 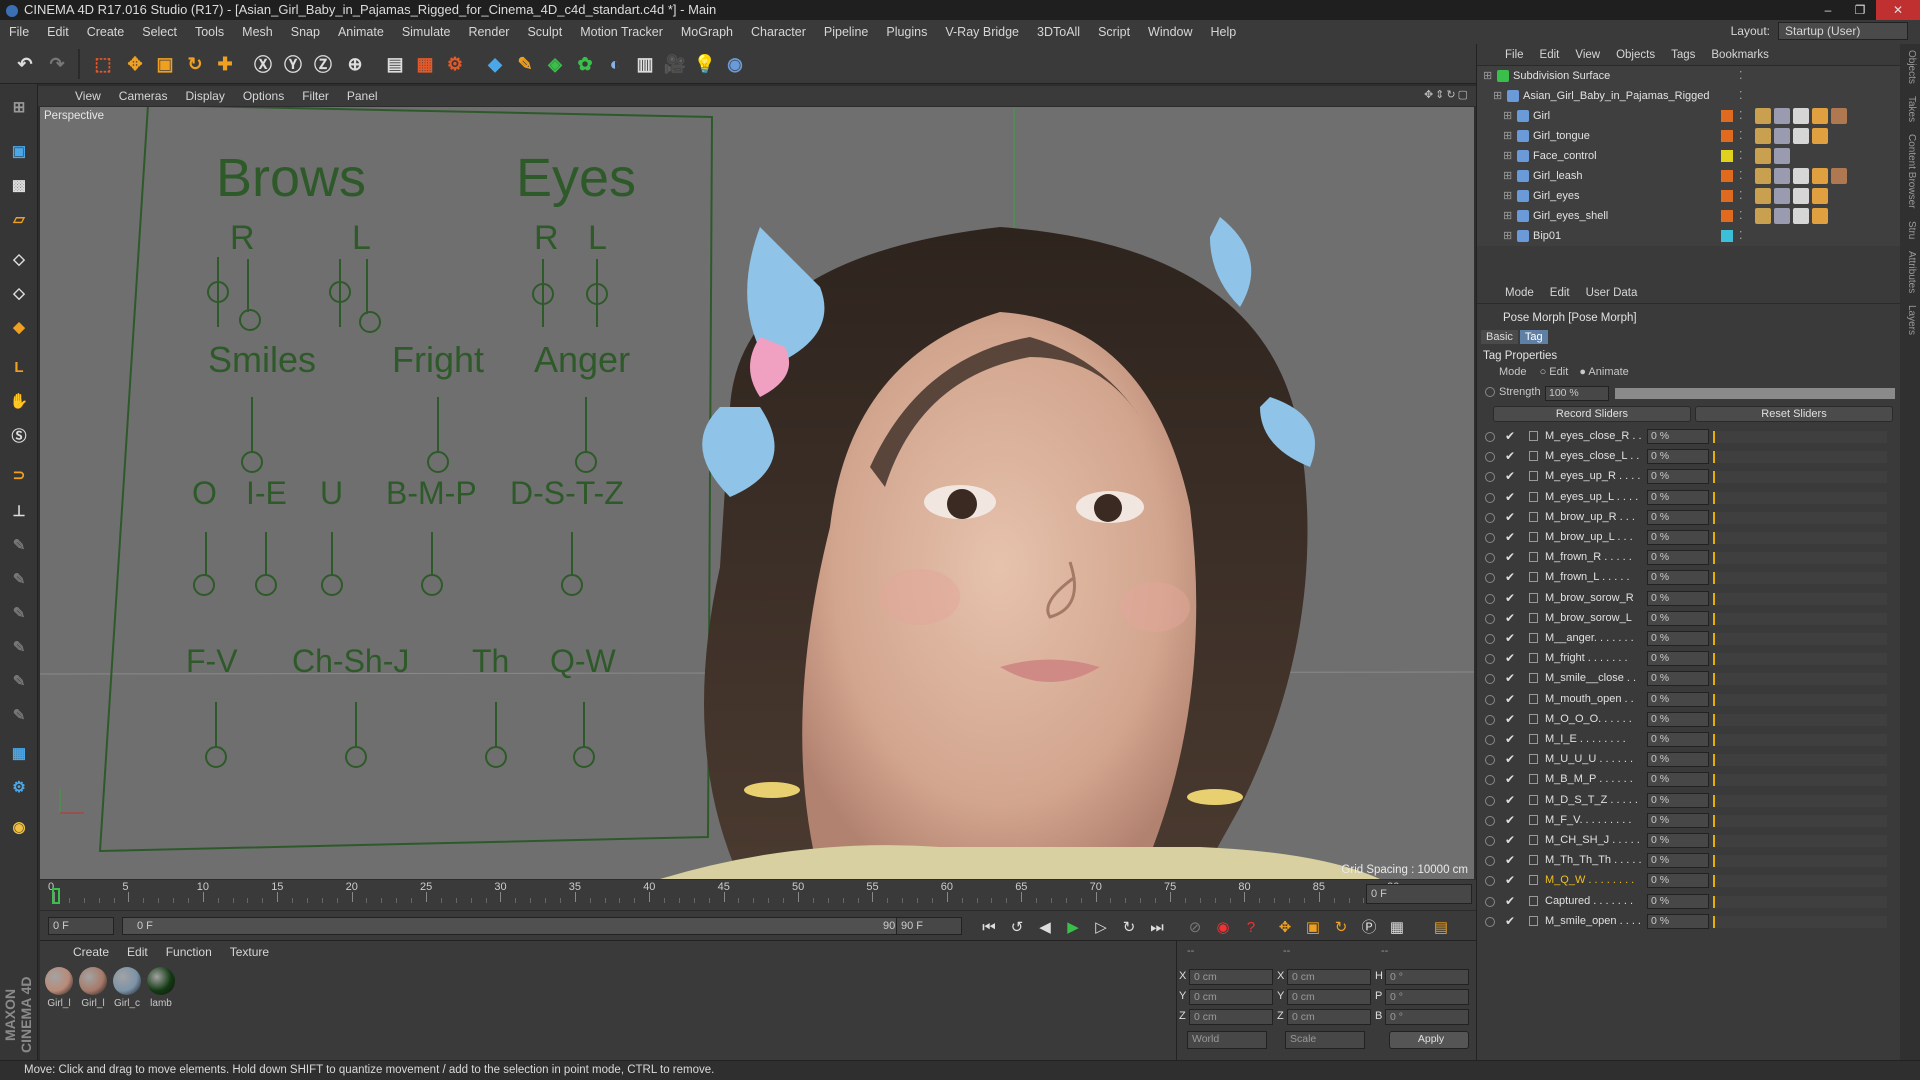 I want to click on make-editable-icon: ⊞, so click(x=19, y=107).